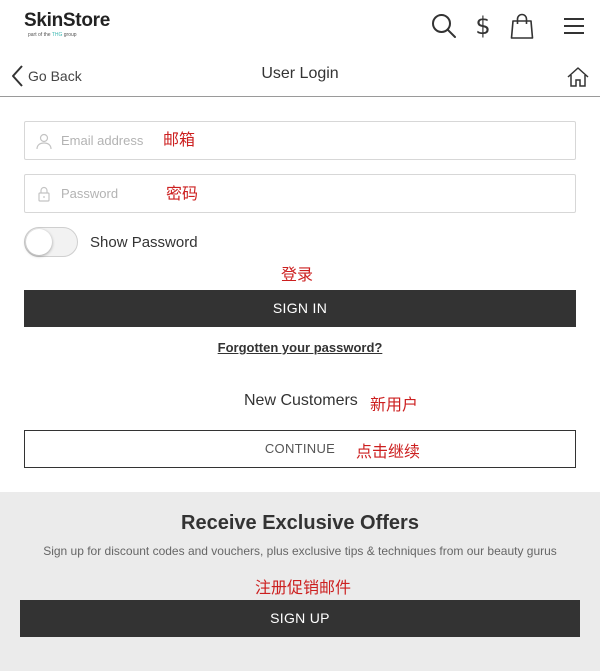 This screenshot has width=600, height=671. I want to click on nav-bar: Go Back User Login, so click(300, 76).